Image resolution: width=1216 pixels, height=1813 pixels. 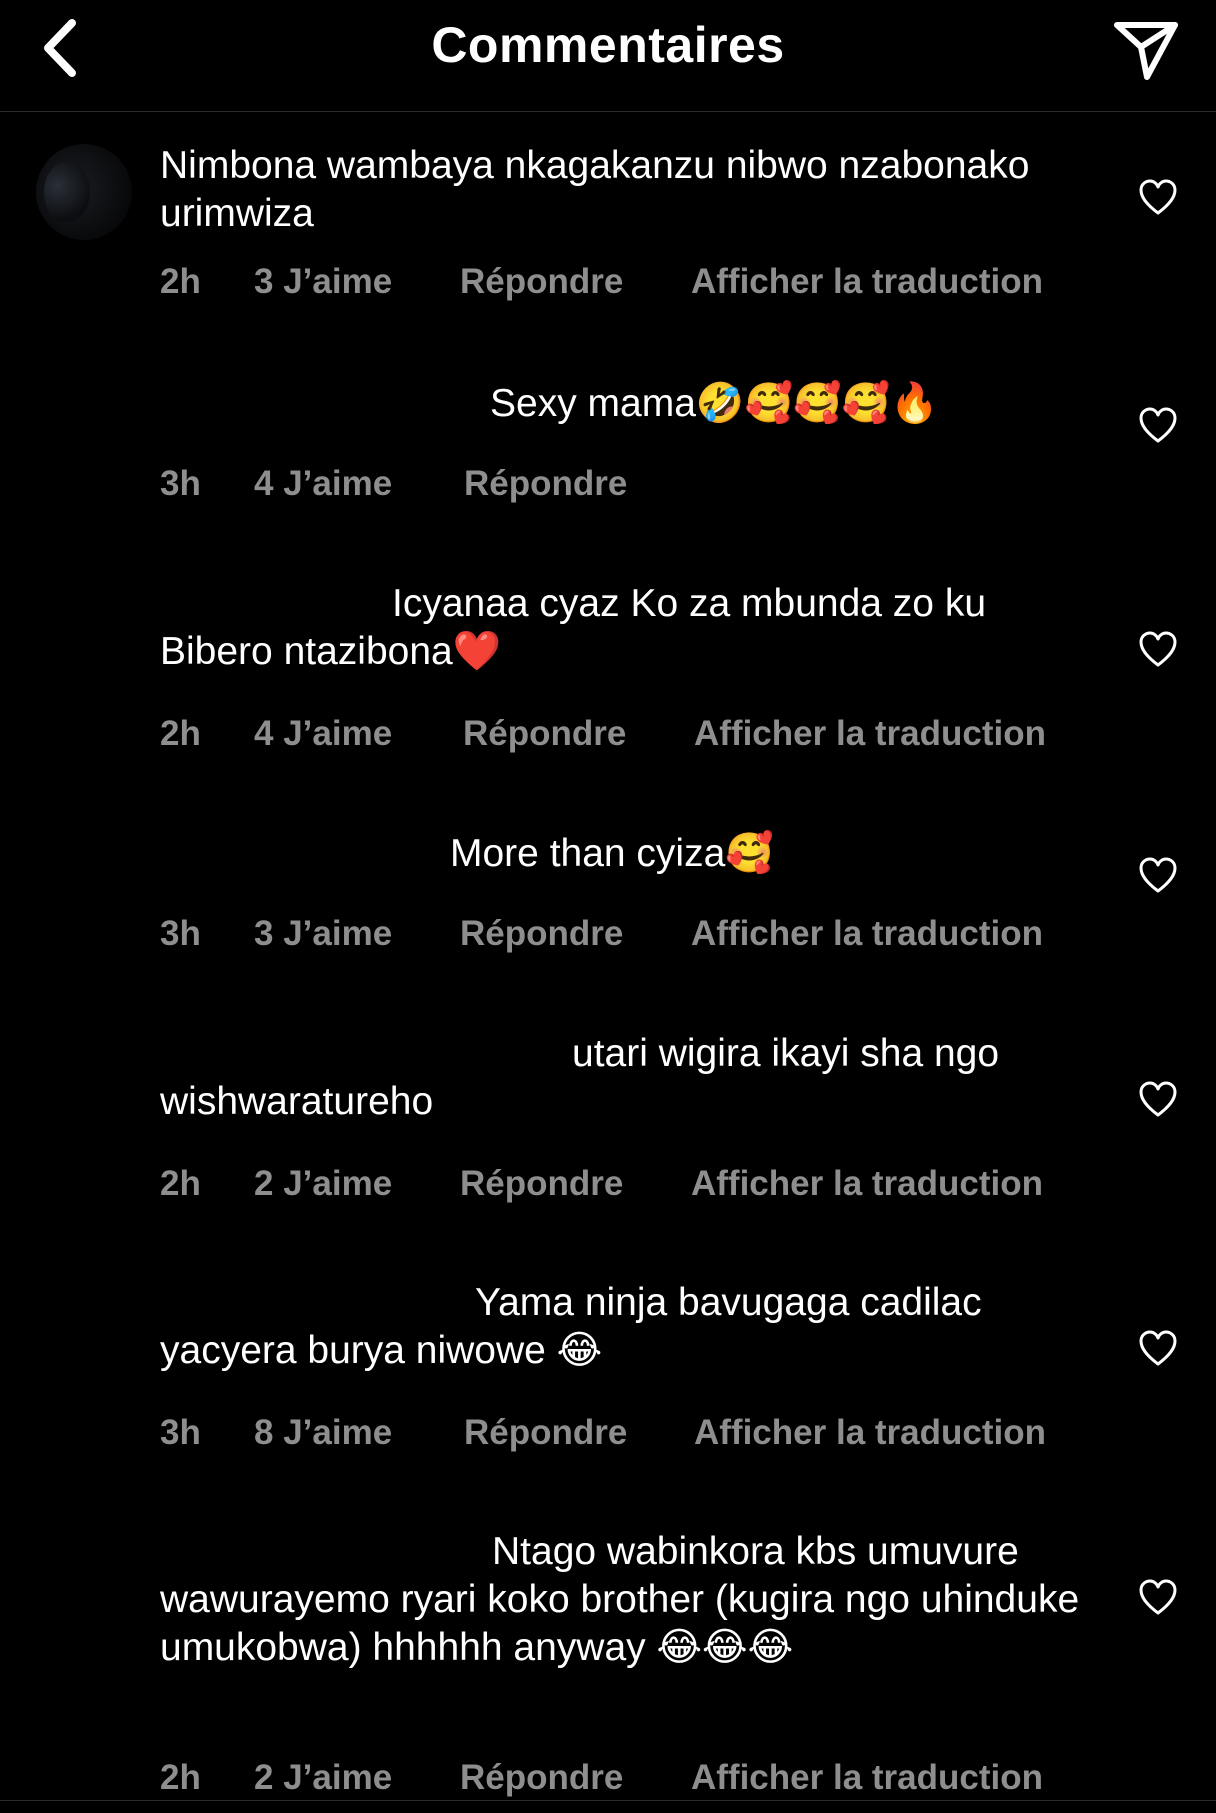 What do you see at coordinates (608, 1800) in the screenshot?
I see `list-divider` at bounding box center [608, 1800].